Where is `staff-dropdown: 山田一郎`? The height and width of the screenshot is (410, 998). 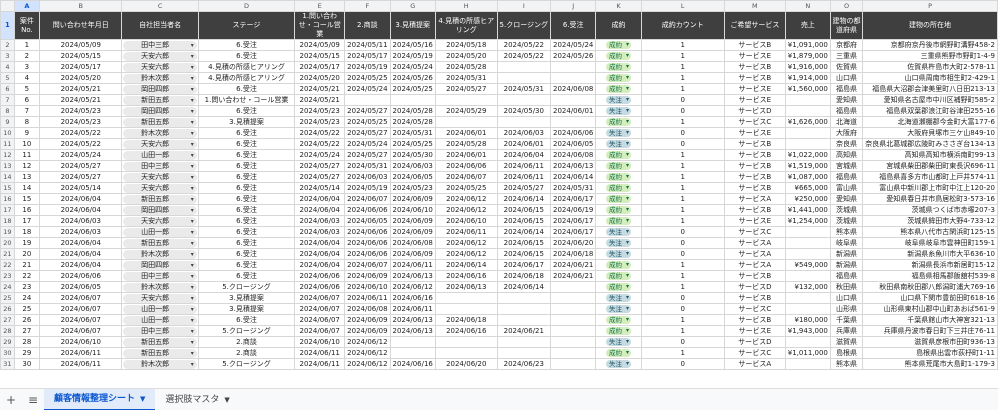 staff-dropdown: 山田一郎 is located at coordinates (160, 155).